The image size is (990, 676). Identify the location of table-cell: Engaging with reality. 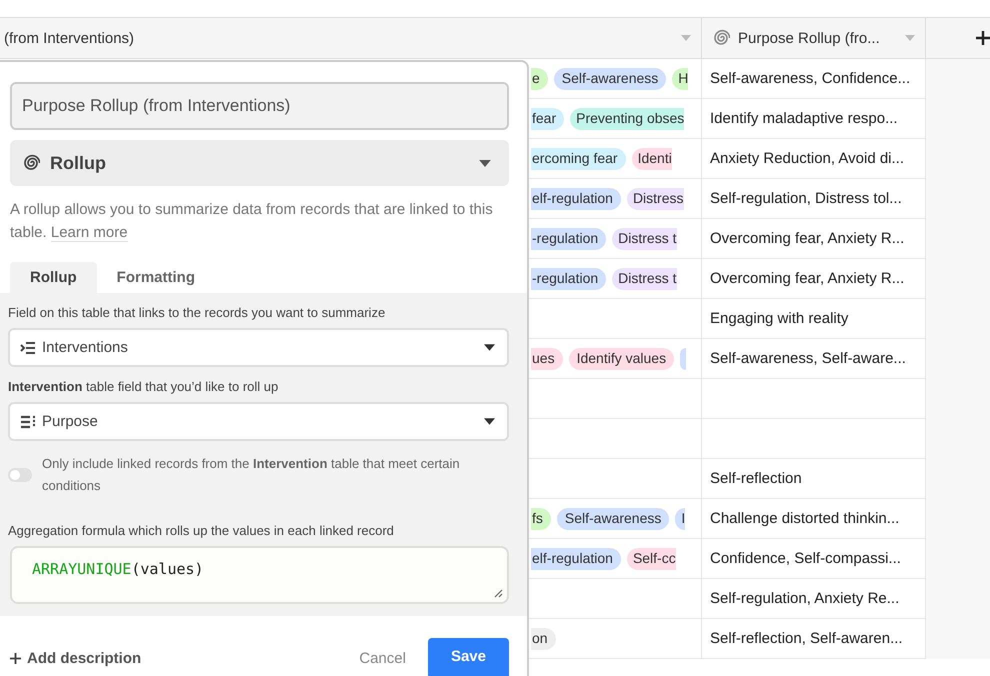
(814, 319).